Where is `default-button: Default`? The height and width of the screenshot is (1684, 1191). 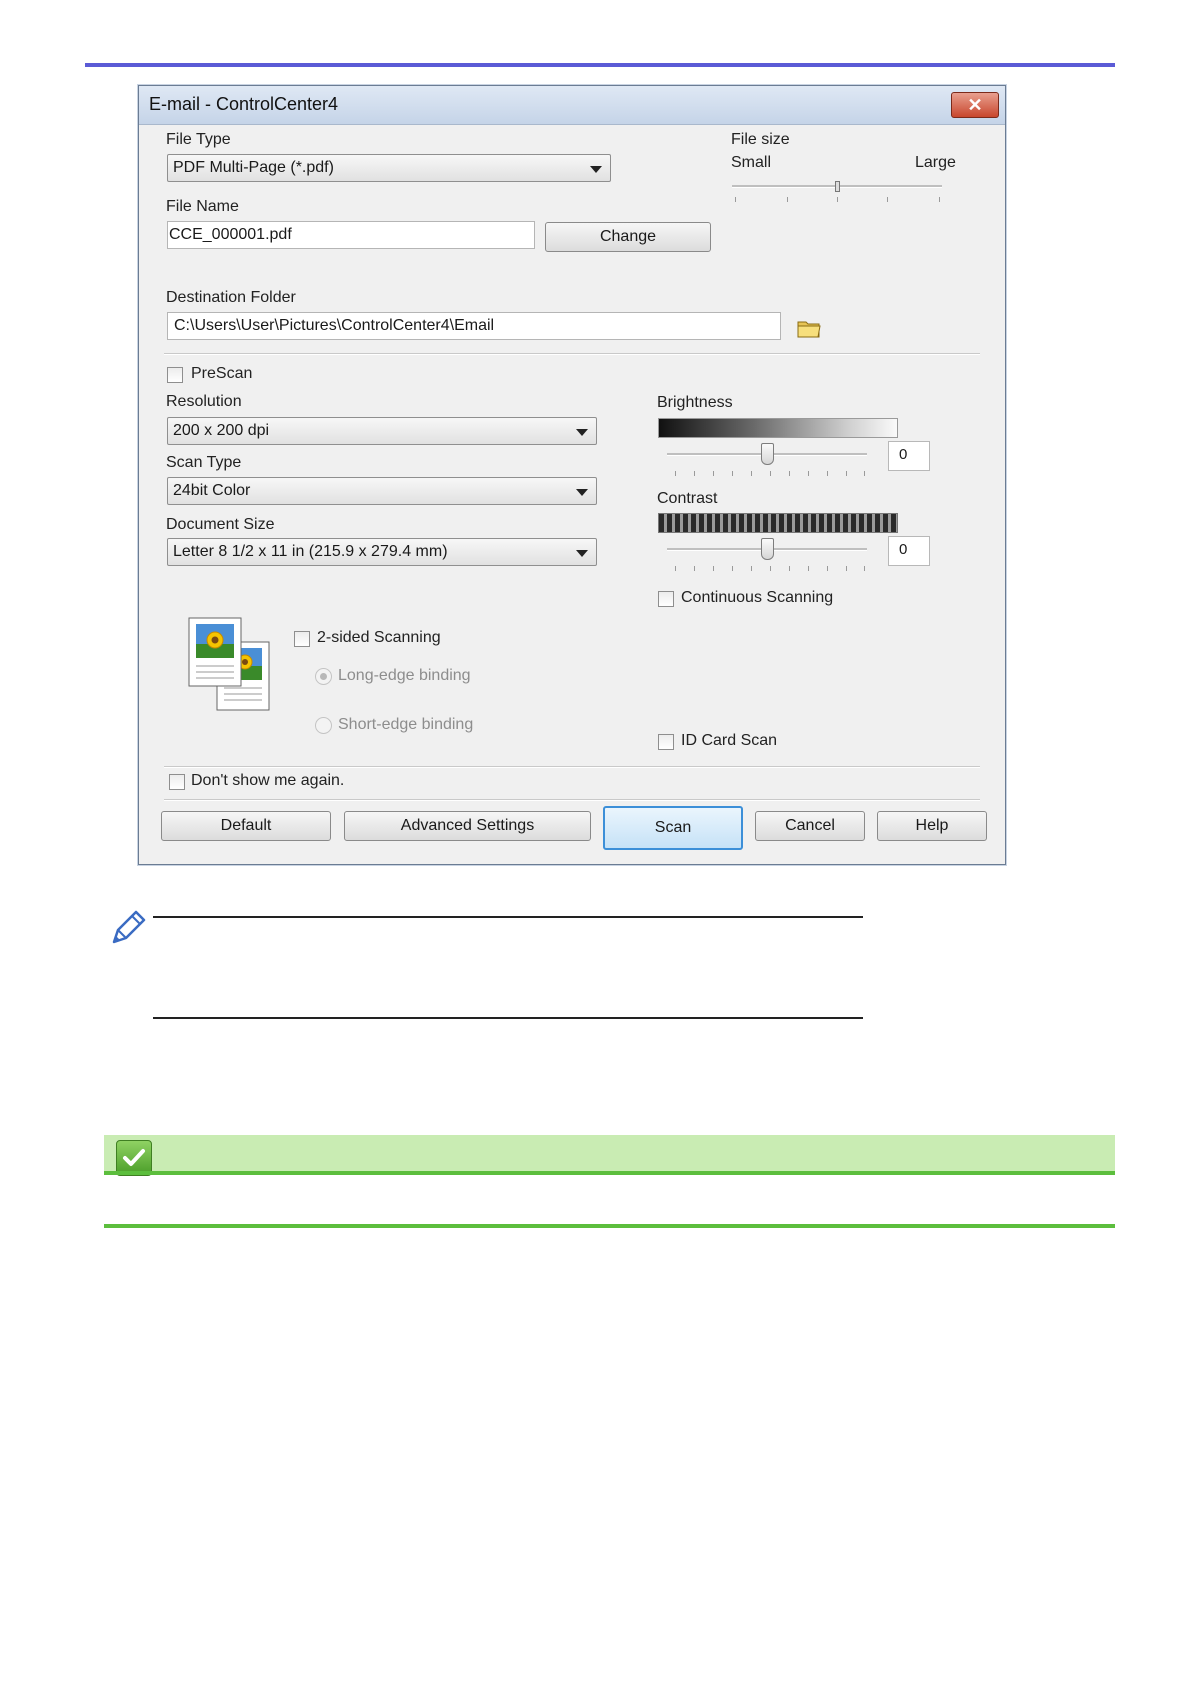 default-button: Default is located at coordinates (246, 826).